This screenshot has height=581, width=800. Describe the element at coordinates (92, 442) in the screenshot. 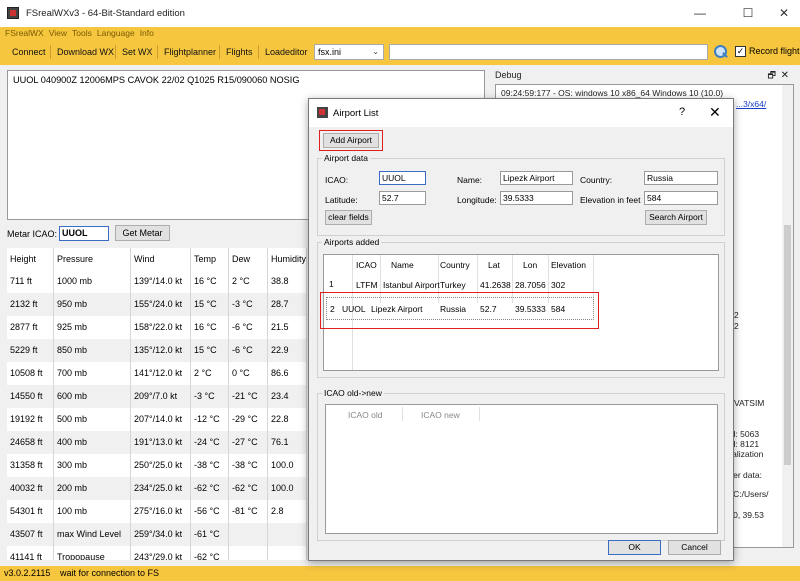

I see `cell-pressure: 400 mb` at that location.